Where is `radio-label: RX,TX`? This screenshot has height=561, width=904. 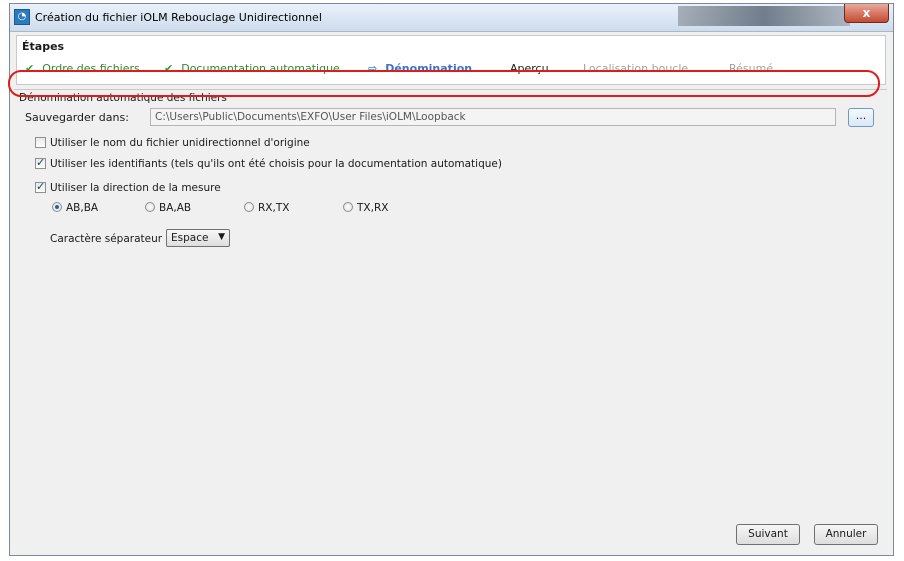
radio-label: RX,TX is located at coordinates (274, 208).